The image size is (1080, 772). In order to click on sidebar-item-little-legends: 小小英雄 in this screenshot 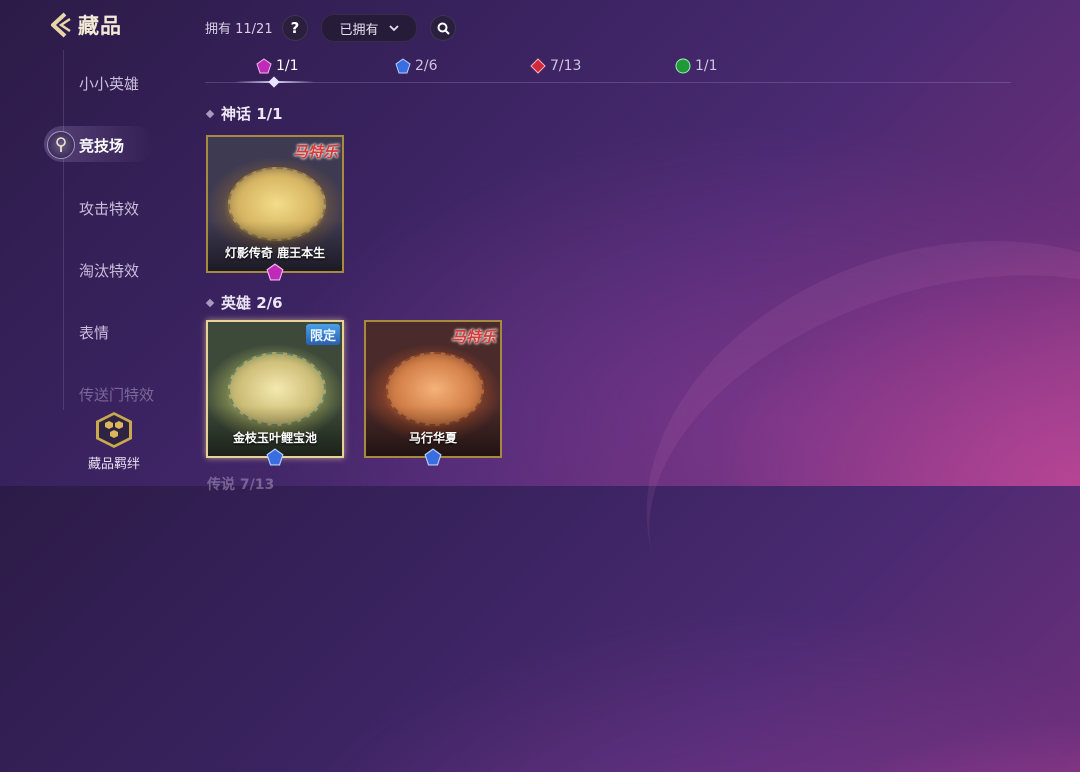, I will do `click(109, 83)`.